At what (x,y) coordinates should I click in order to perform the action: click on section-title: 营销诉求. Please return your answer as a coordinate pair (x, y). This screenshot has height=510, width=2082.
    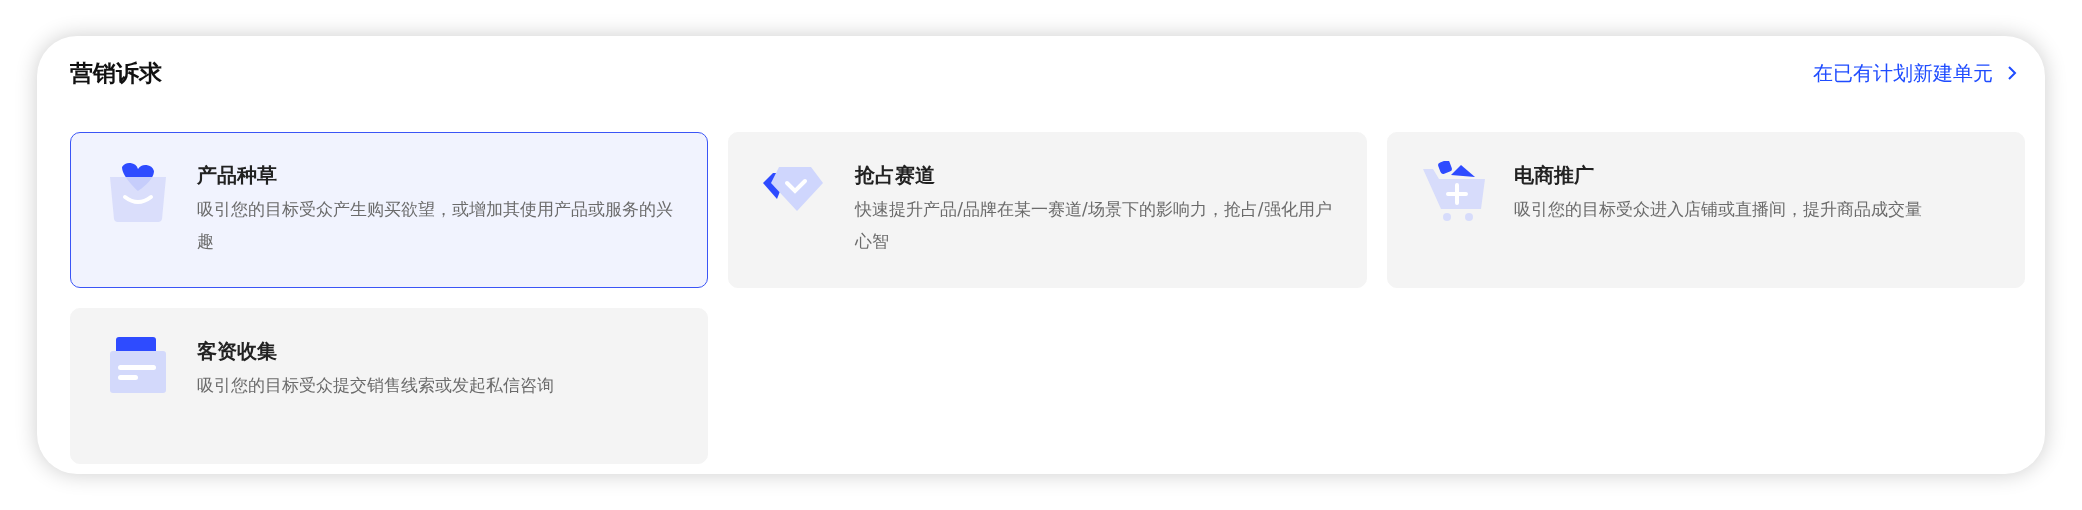
    Looking at the image, I should click on (116, 73).